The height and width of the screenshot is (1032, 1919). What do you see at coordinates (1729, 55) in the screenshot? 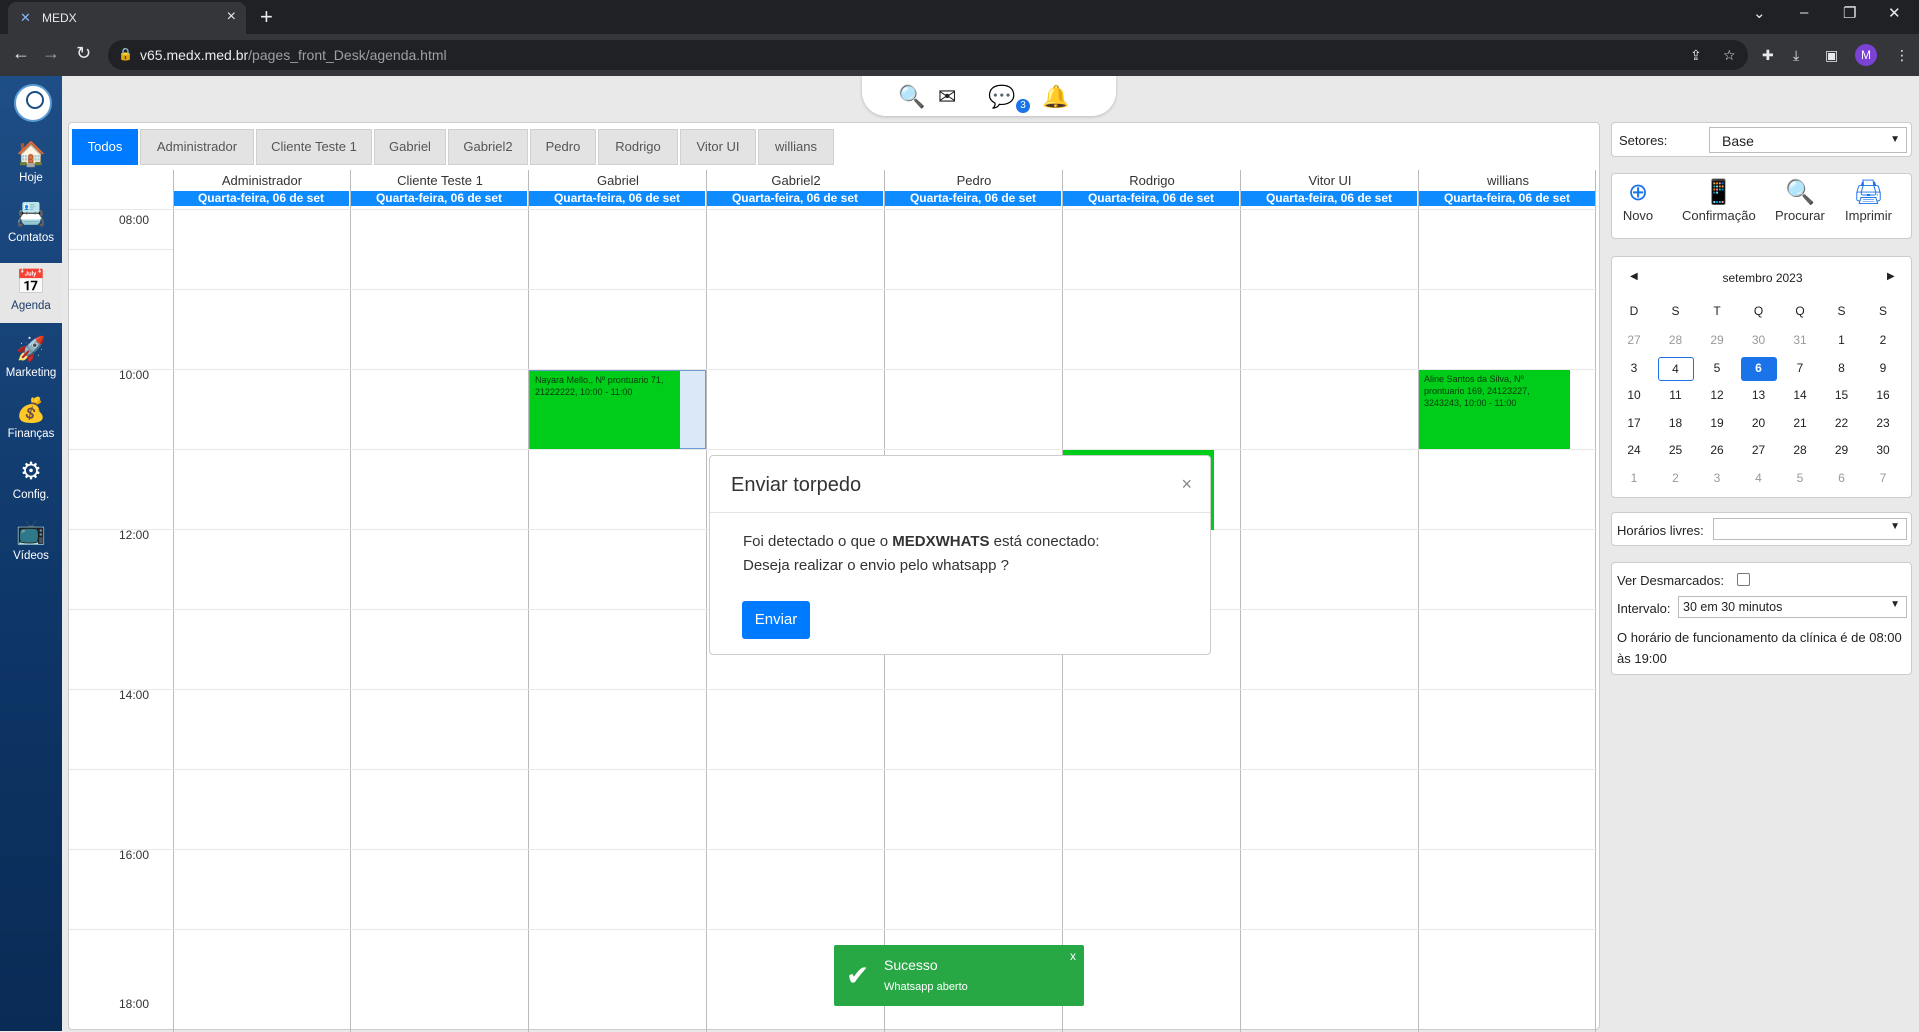
I see `bookmark-star-icon: ☆` at bounding box center [1729, 55].